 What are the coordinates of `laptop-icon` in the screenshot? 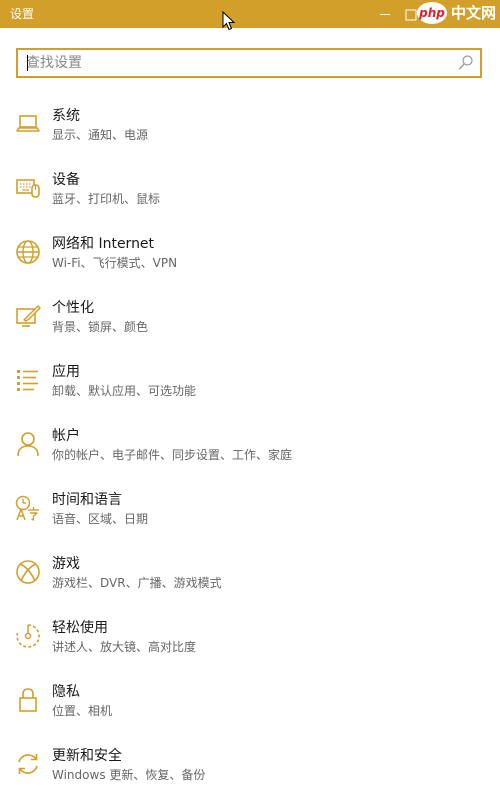 It's located at (28, 124).